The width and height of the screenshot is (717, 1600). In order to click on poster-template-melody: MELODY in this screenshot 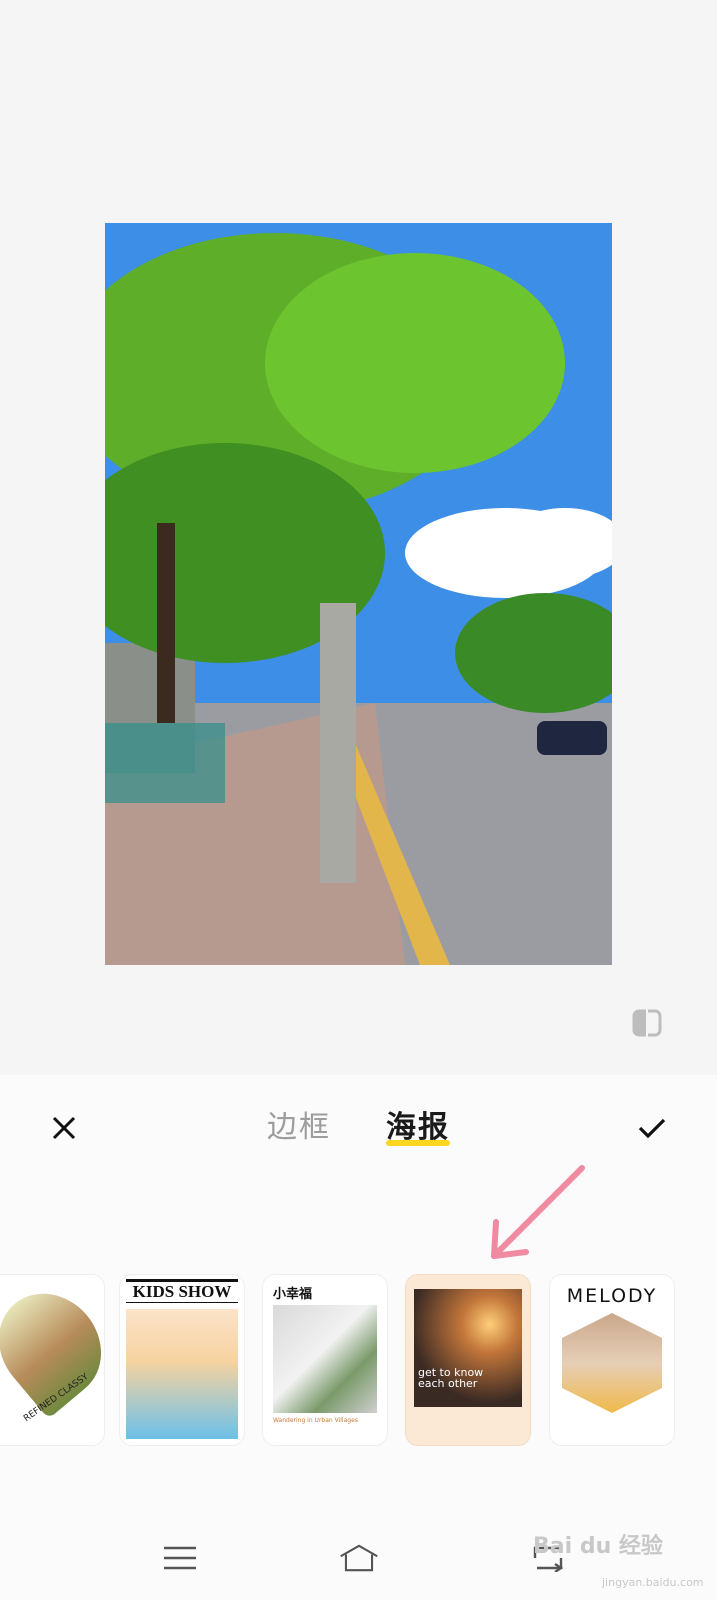, I will do `click(612, 1360)`.